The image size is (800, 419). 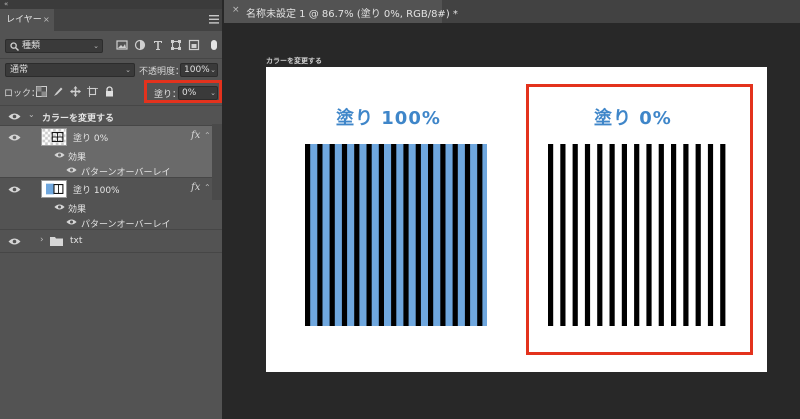 I want to click on filter-shape-icon, so click(x=176, y=45).